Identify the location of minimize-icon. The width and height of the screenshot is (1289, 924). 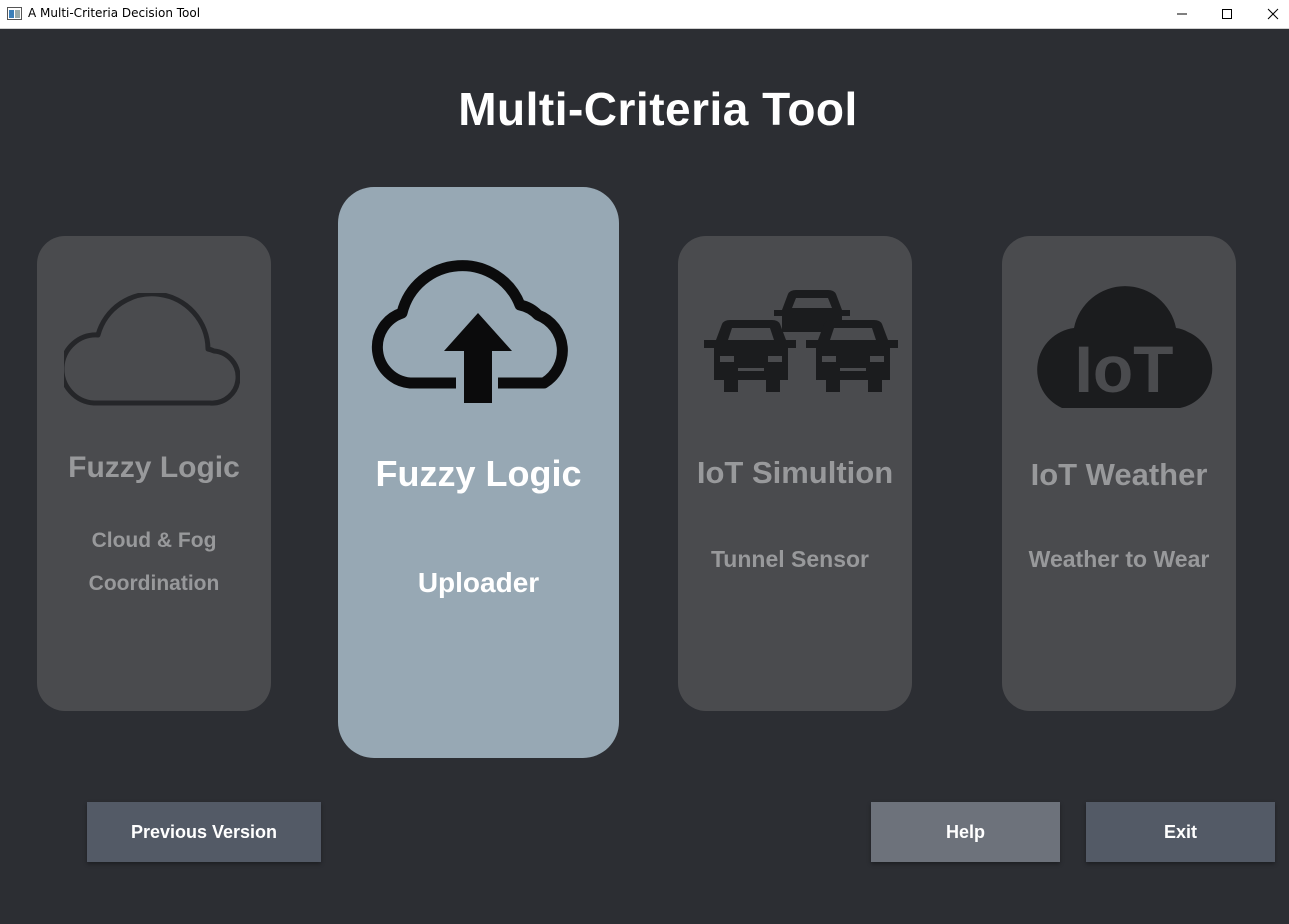
(1182, 14).